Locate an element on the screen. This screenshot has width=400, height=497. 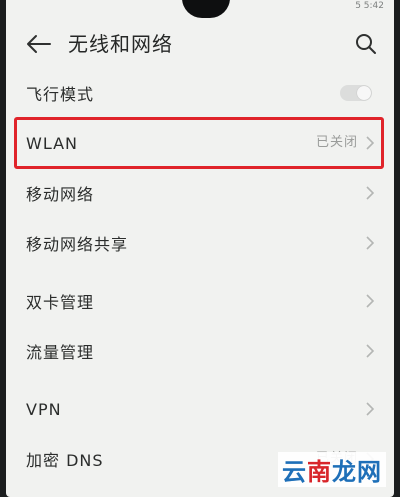
watermark-logo: 云南龙网 is located at coordinates (332, 469).